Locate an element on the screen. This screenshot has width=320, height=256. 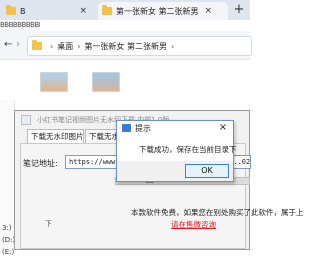
new-tab-icon: + is located at coordinates (239, 10).